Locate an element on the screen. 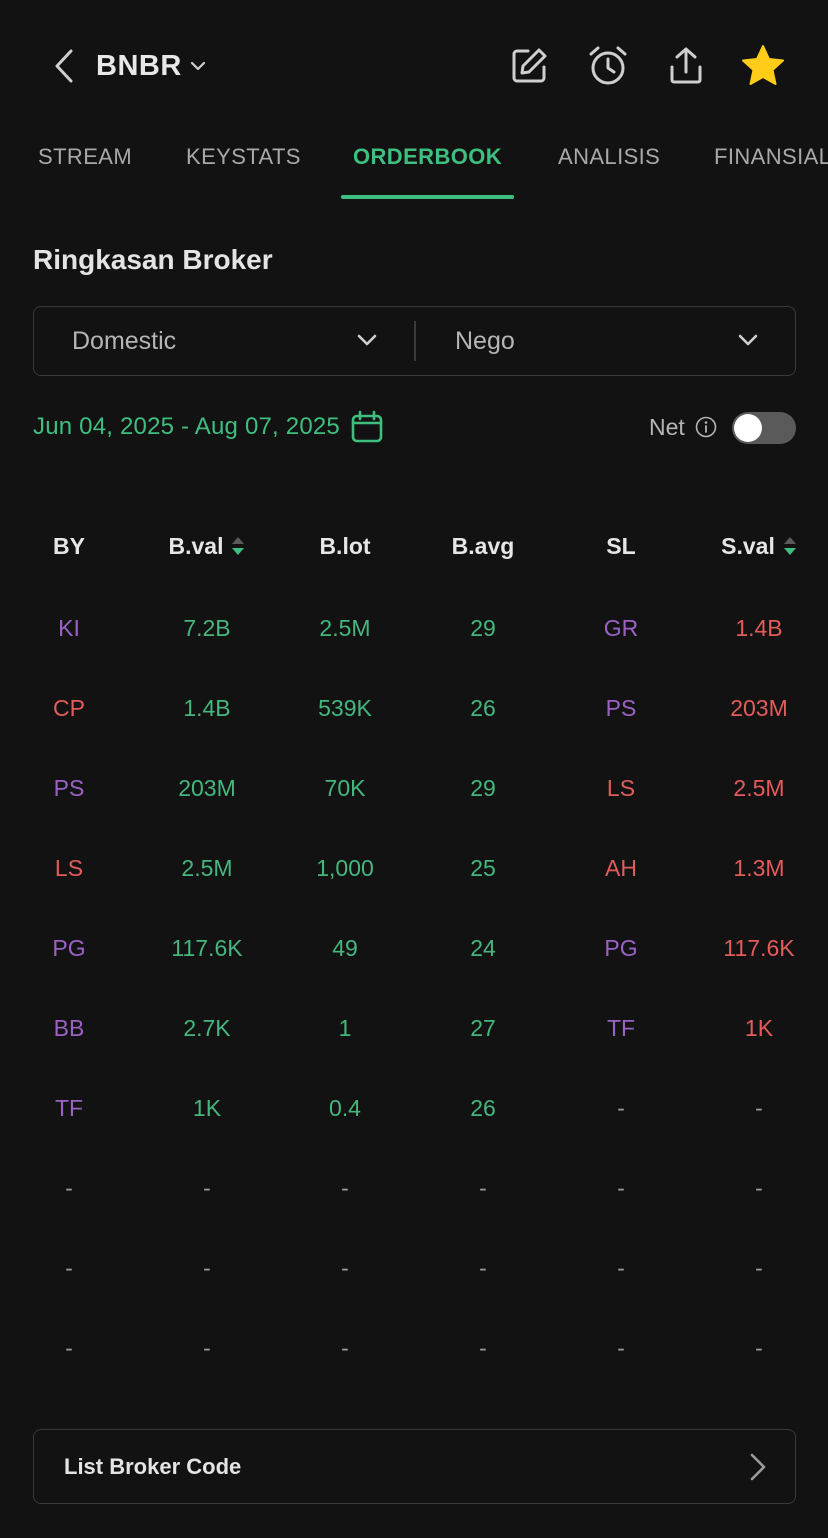 The image size is (828, 1538). ticker-selector: BNBR is located at coordinates (151, 66).